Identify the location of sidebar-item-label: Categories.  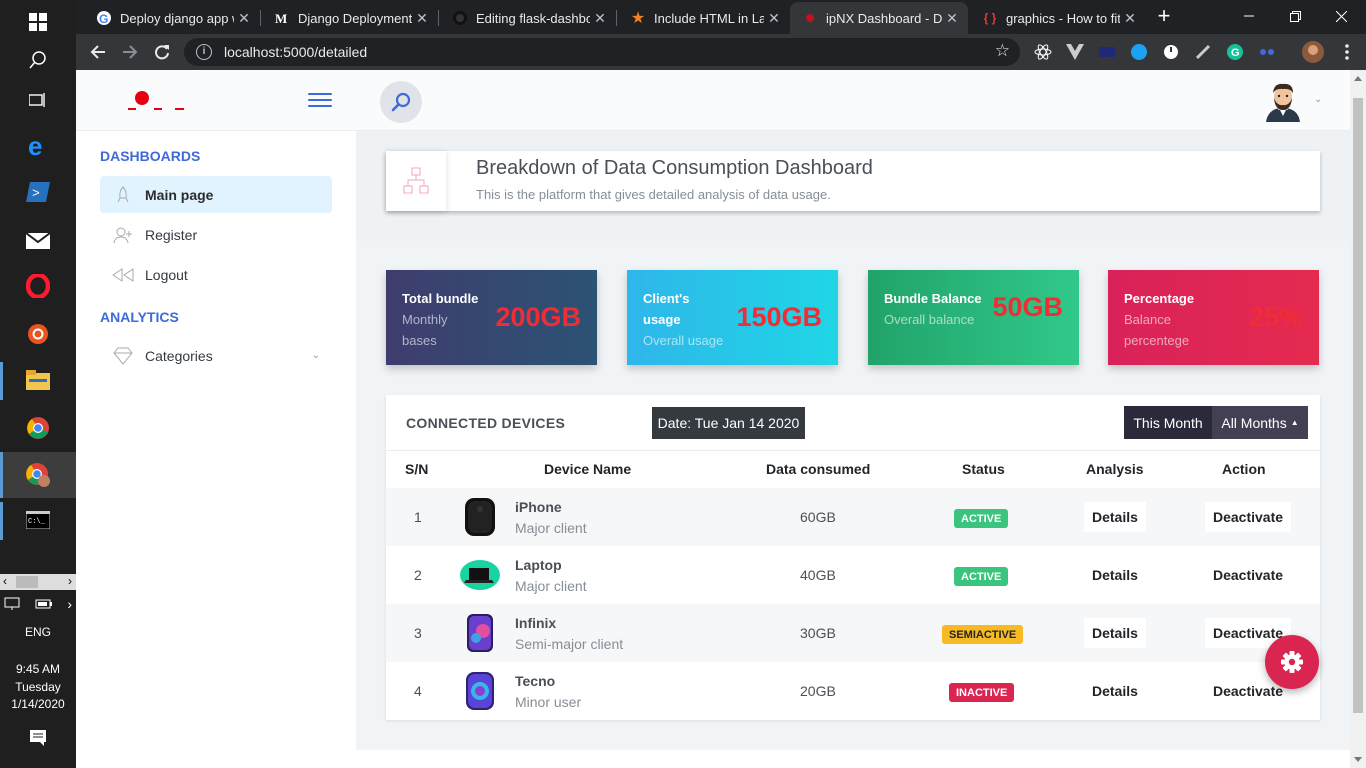
(179, 355).